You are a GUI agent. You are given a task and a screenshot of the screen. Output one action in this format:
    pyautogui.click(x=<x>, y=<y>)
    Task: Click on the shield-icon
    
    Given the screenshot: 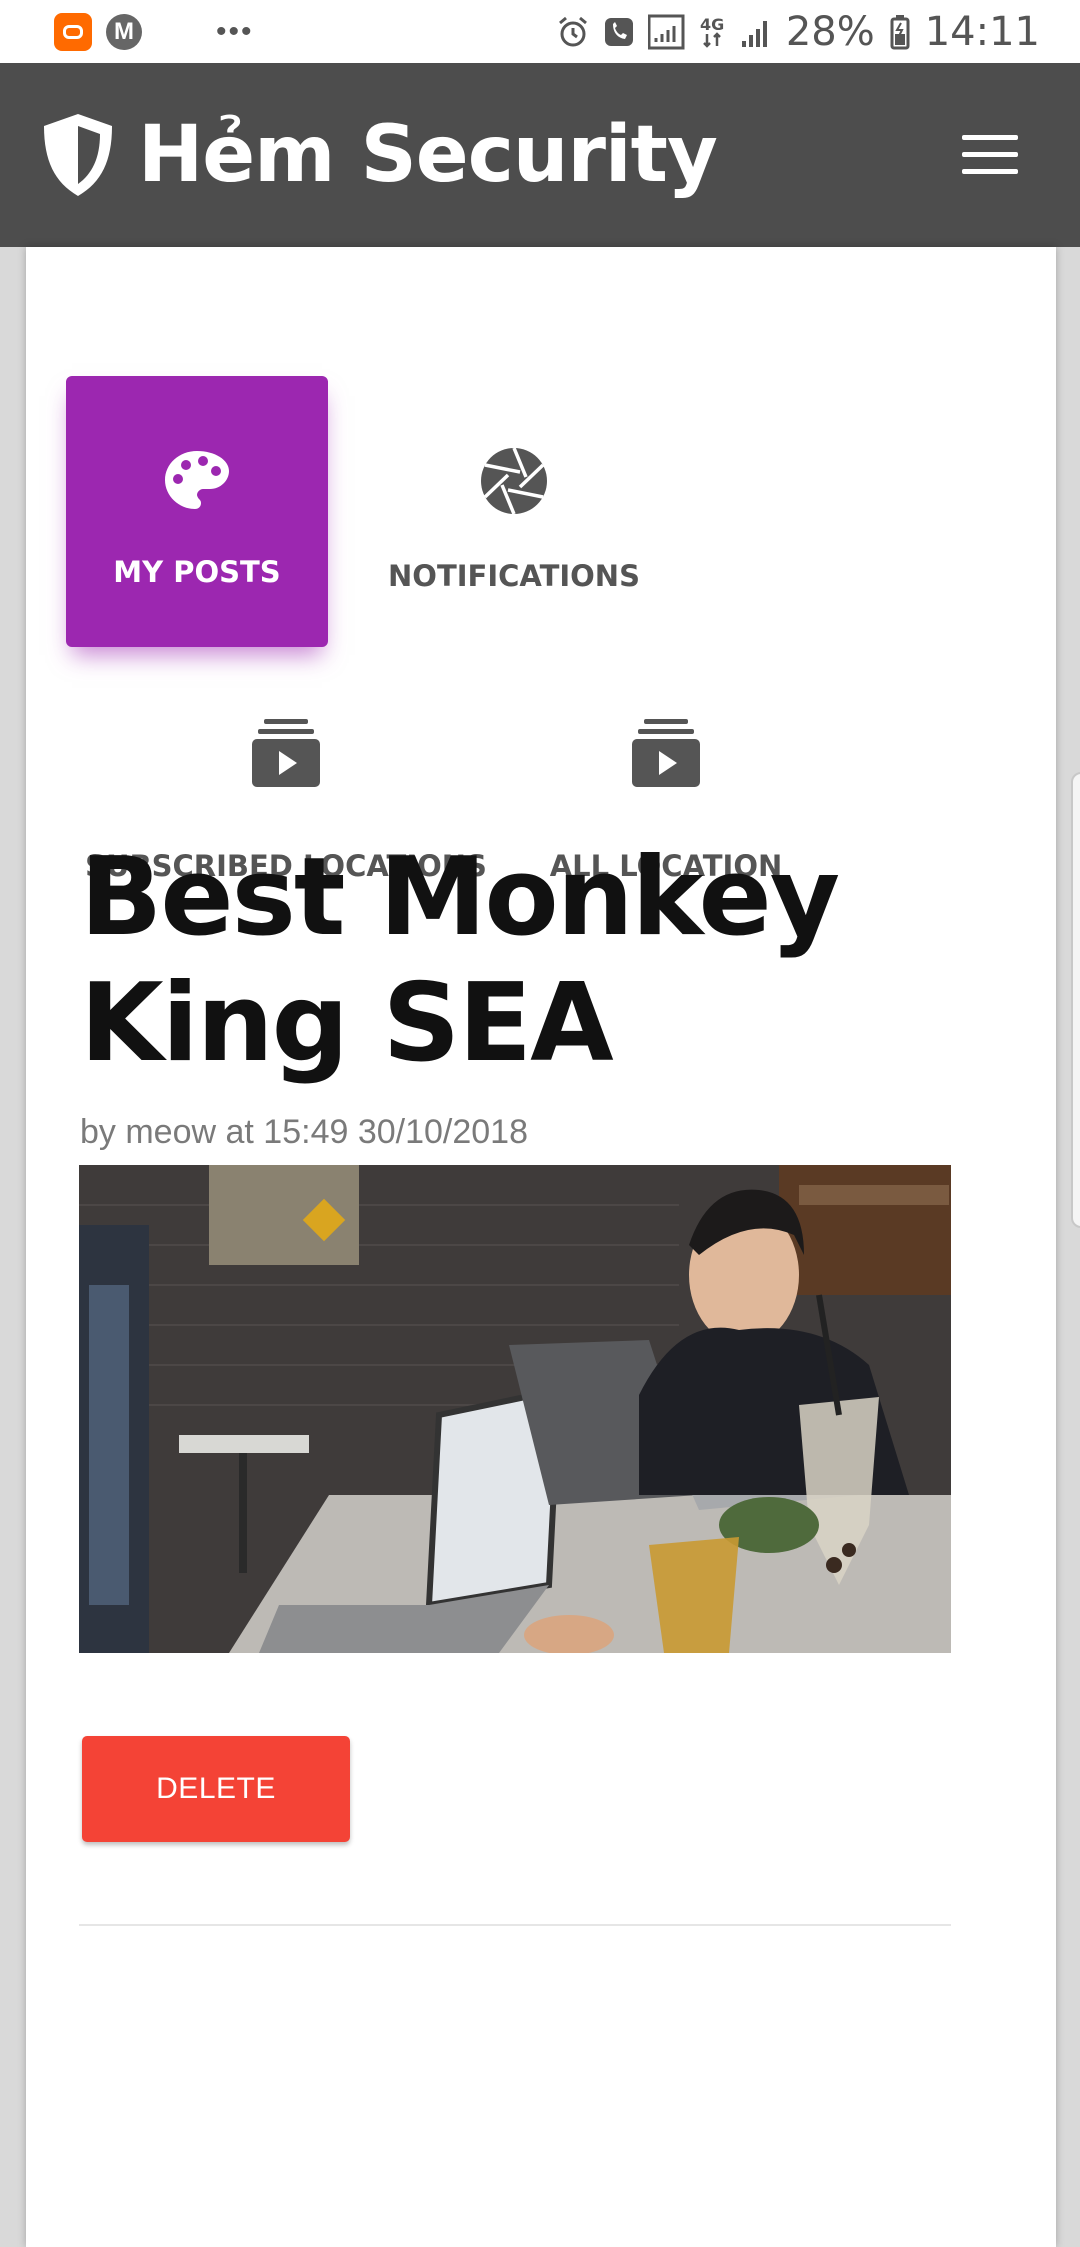 What is the action you would take?
    pyautogui.click(x=78, y=155)
    